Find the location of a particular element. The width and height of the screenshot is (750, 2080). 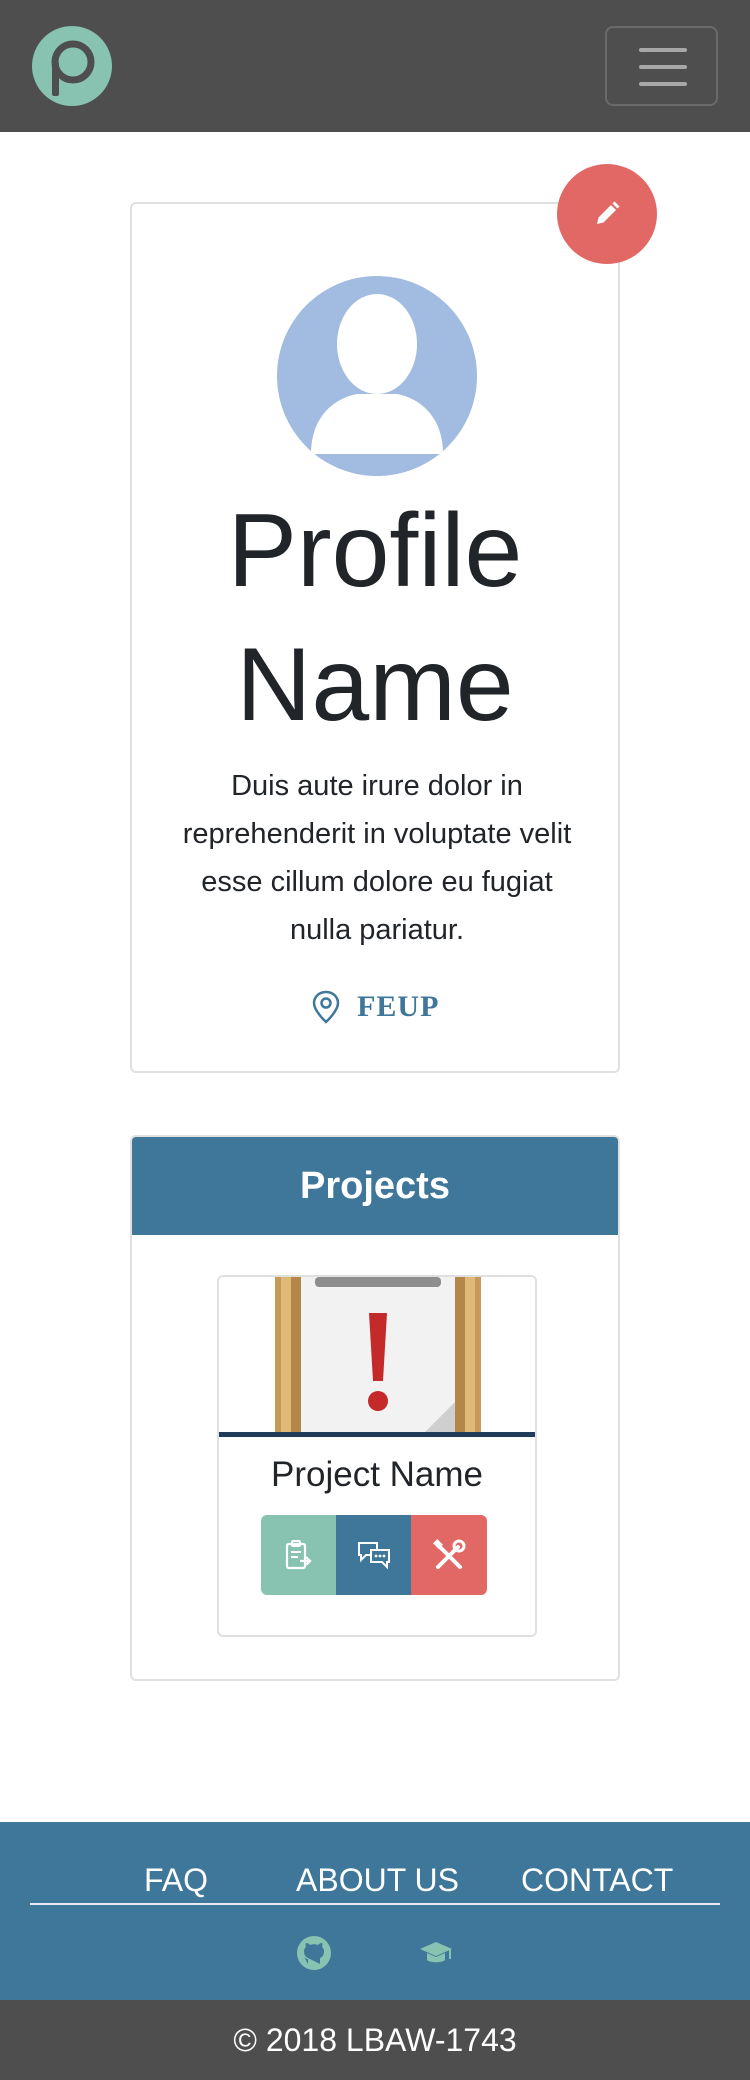

chat-bubbles-icon is located at coordinates (374, 1556).